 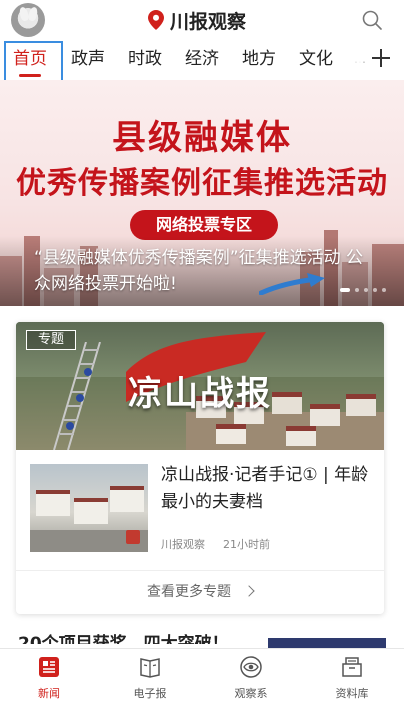 I want to click on more-specials-button: 查看更多专题, so click(x=200, y=592).